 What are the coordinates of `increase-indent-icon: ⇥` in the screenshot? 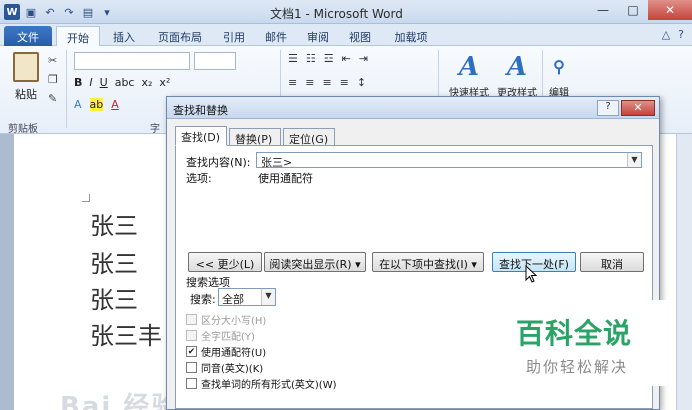 It's located at (363, 58).